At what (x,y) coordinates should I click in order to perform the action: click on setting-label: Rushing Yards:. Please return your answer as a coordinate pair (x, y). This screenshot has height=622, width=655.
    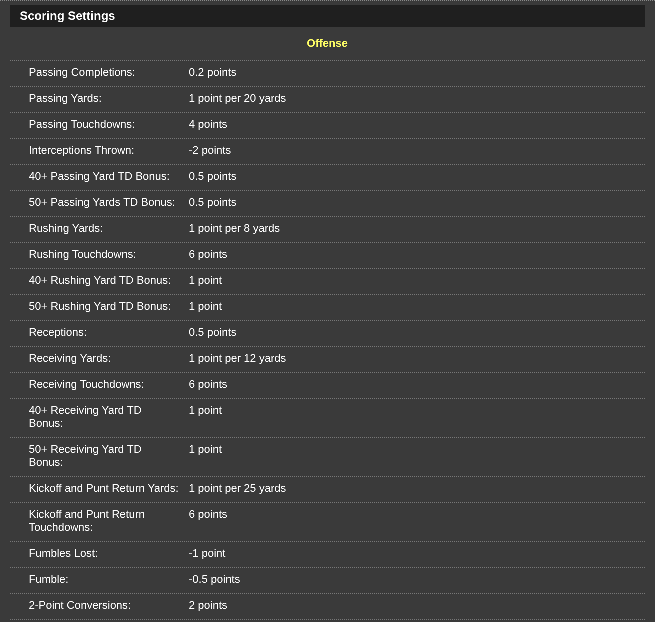
    Looking at the image, I should click on (66, 229).